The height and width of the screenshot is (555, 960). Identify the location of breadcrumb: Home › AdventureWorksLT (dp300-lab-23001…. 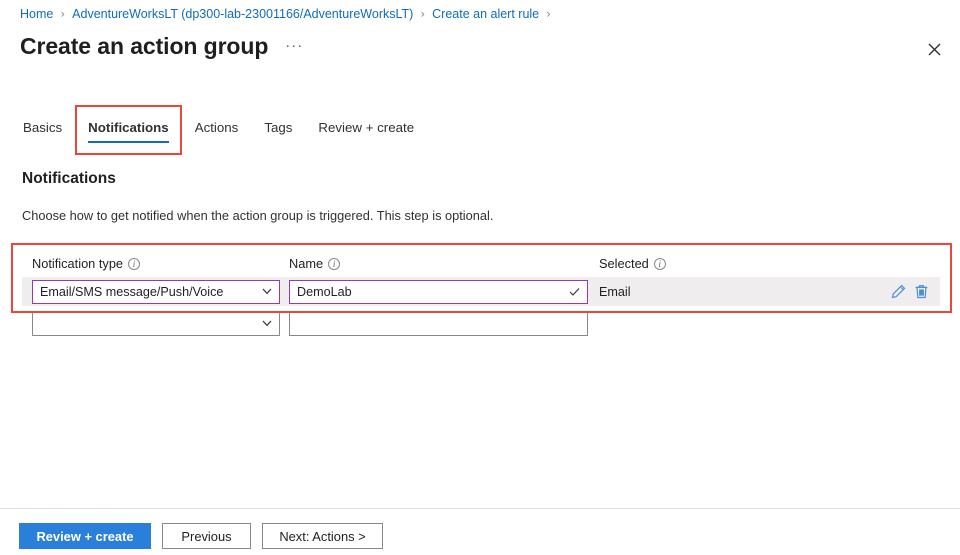
(286, 14).